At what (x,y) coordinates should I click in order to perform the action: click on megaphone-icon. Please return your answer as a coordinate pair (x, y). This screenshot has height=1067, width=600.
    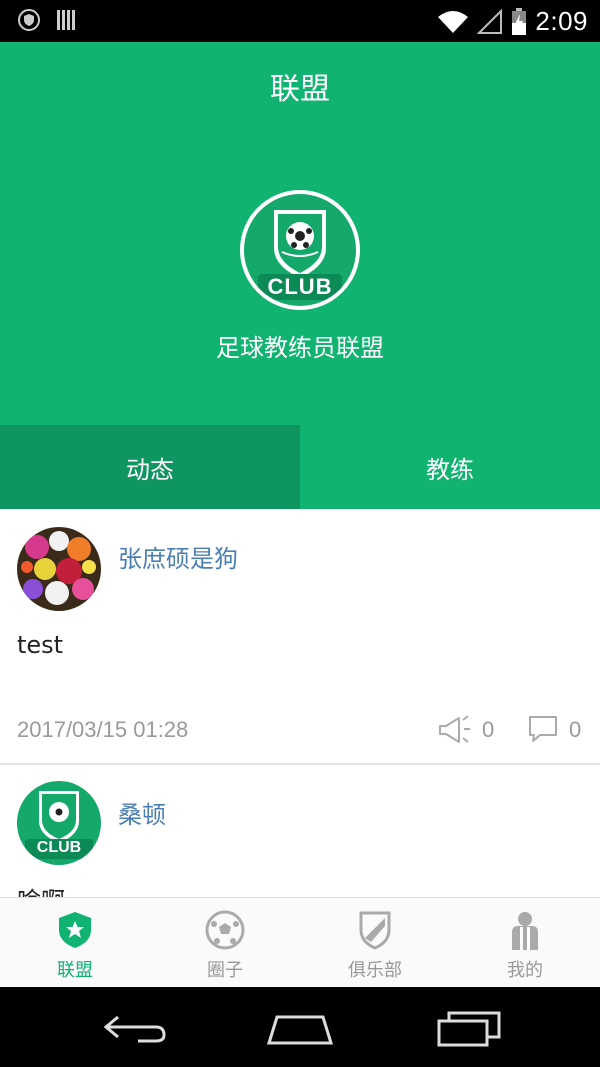
    Looking at the image, I should click on (454, 729).